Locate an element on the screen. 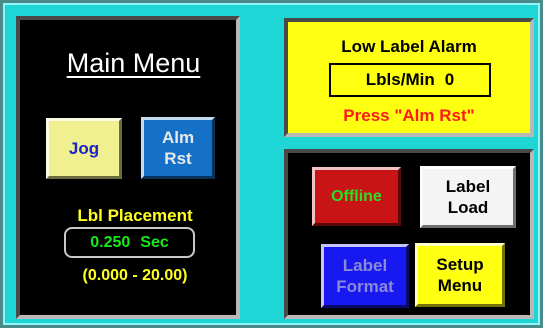 The width and height of the screenshot is (543, 328). setup-menu-line1: Setup is located at coordinates (460, 264).